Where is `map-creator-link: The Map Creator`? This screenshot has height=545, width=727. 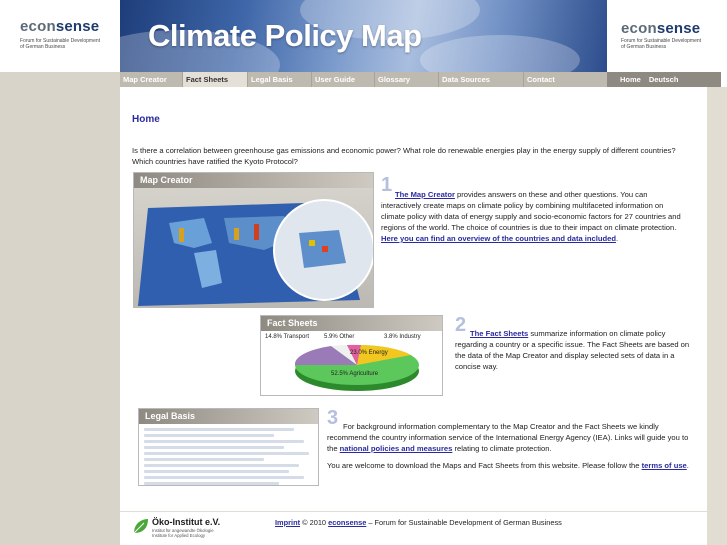
map-creator-link: The Map Creator is located at coordinates (425, 194).